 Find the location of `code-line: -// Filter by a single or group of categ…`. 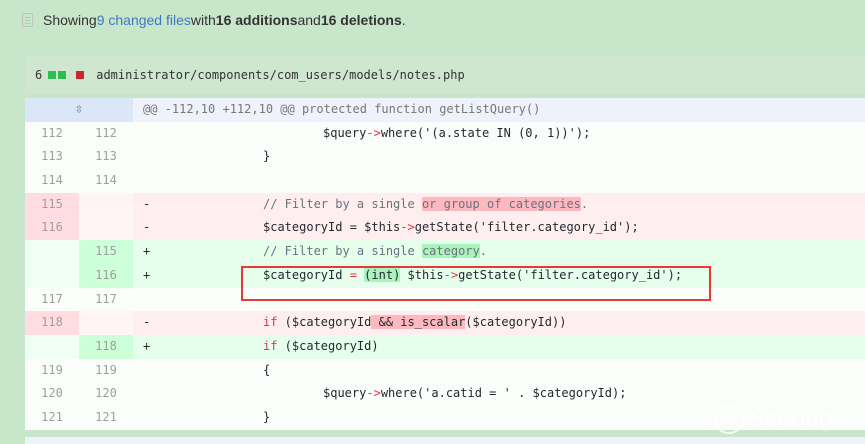

code-line: -// Filter by a single or group of categ… is located at coordinates (499, 204).